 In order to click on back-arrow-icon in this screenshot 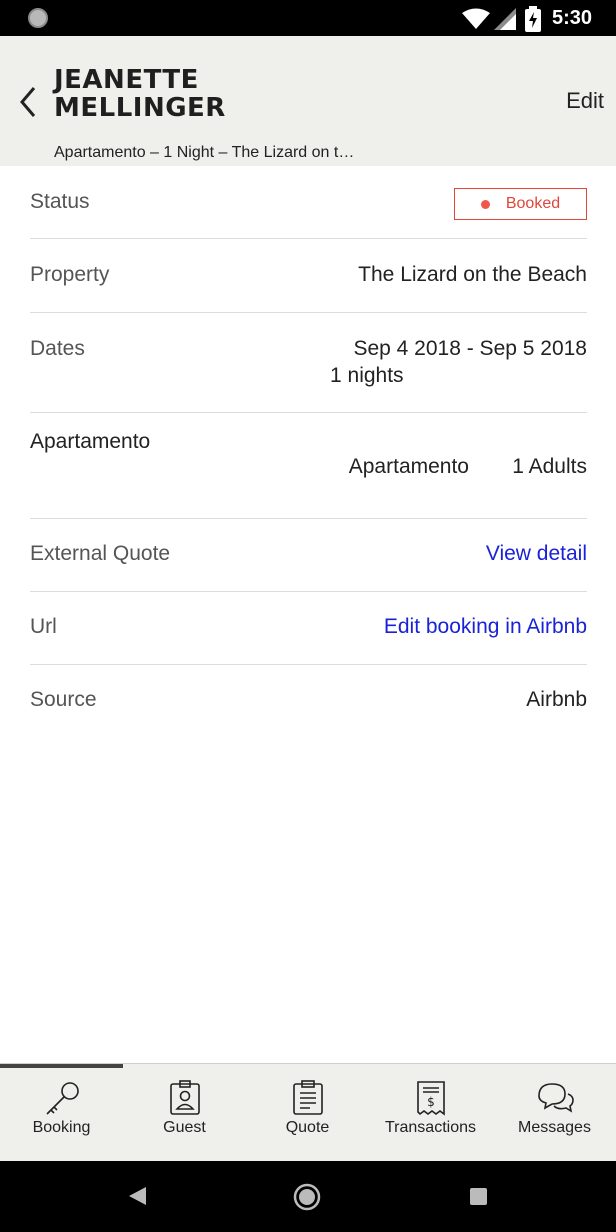, I will do `click(31, 102)`.